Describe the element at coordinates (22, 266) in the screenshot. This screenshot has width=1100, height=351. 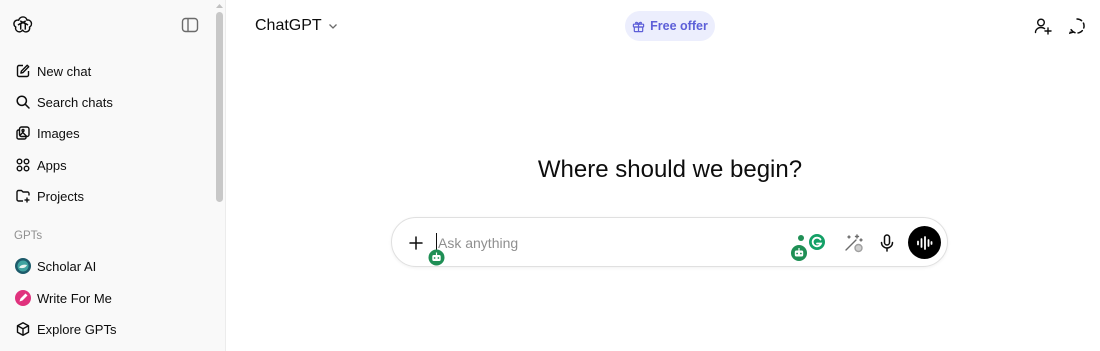
I see `scholar-ai-avatar` at that location.